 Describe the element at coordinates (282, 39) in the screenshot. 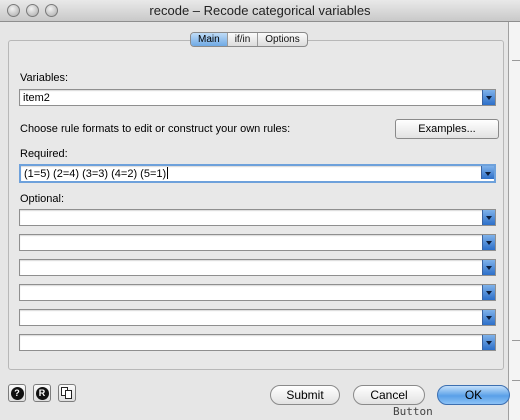

I see `tab-options: Options` at that location.